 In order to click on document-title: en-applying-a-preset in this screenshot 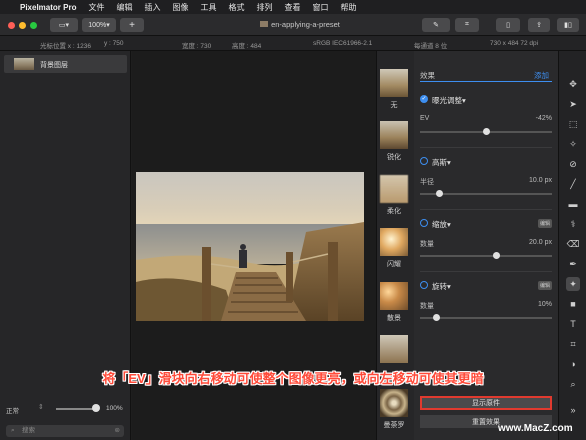, I will do `click(300, 24)`.